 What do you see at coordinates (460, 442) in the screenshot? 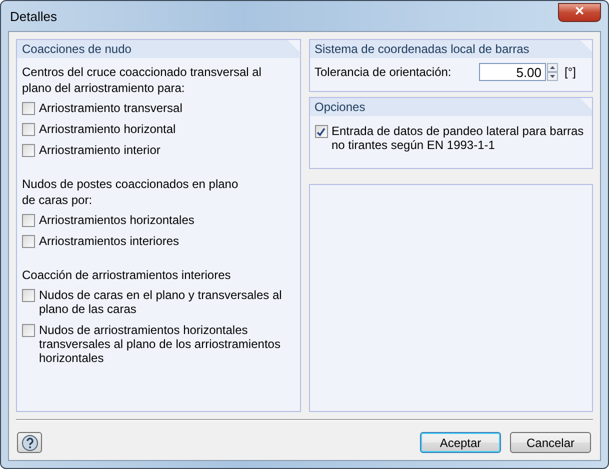
I see `accept-button: Aceptar` at bounding box center [460, 442].